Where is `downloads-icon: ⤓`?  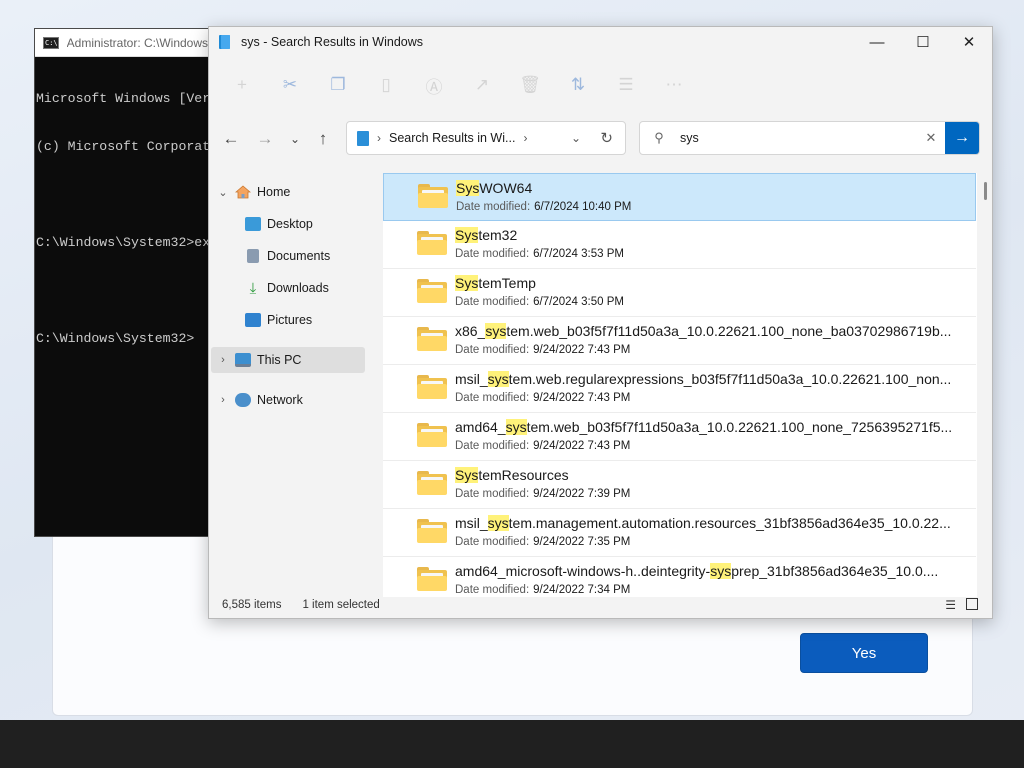 downloads-icon: ⤓ is located at coordinates (253, 288).